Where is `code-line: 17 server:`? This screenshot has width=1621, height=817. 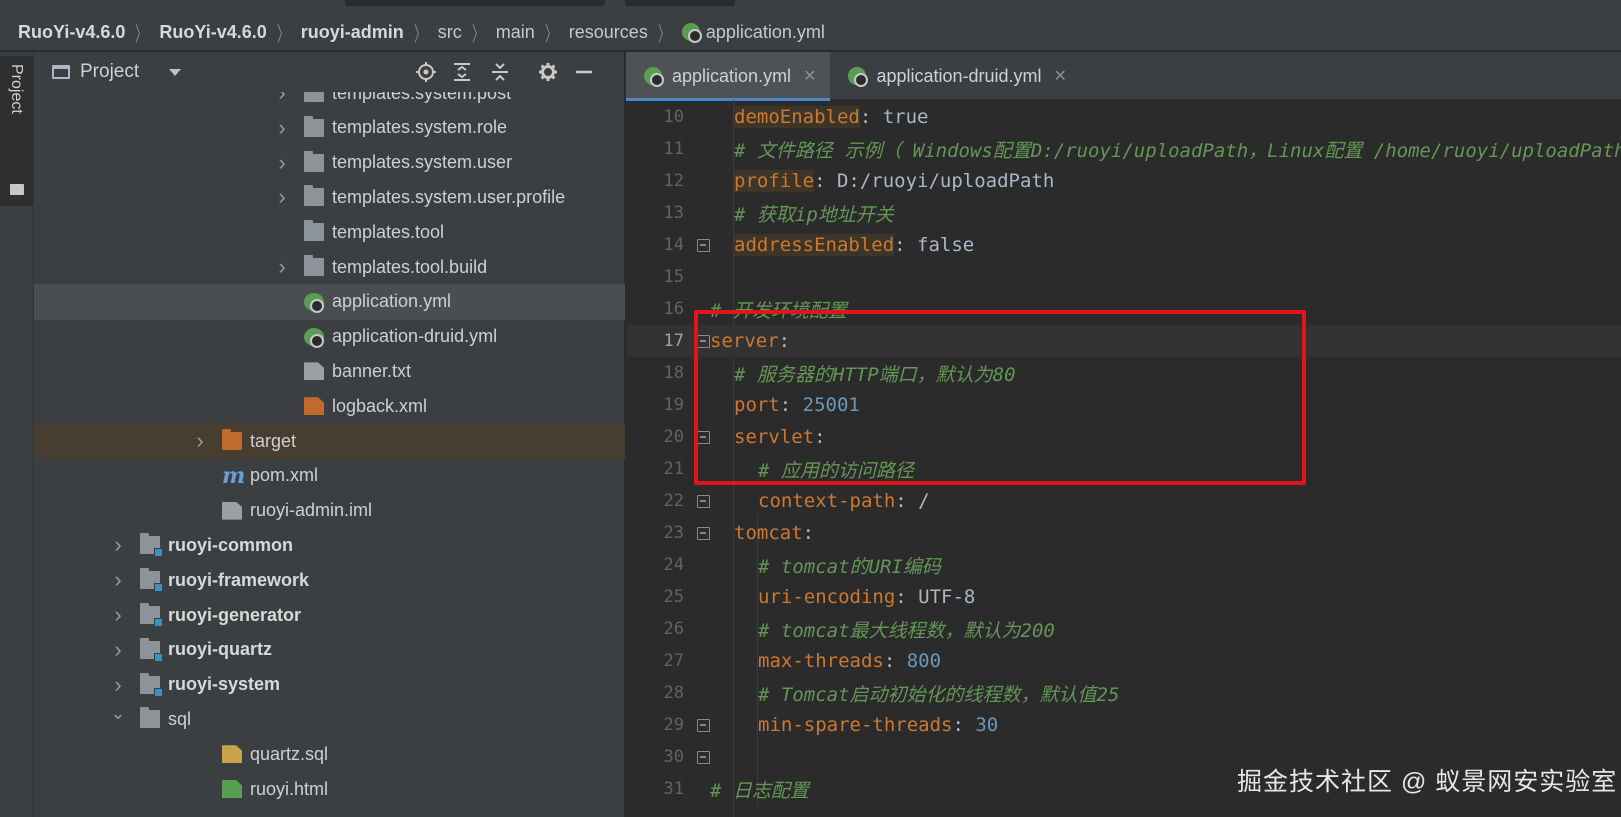
code-line: 17 server: is located at coordinates (1123, 341).